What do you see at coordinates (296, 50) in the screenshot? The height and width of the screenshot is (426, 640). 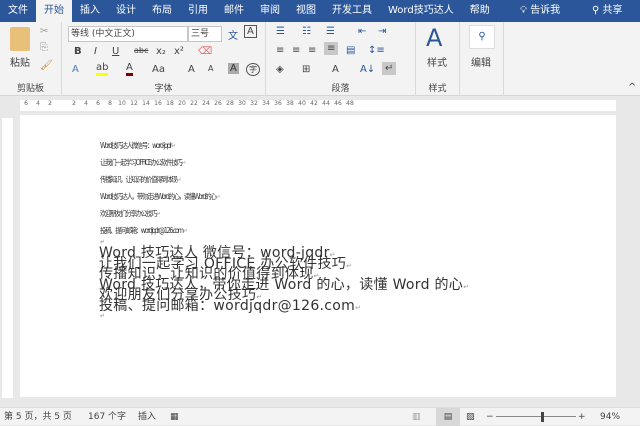 I see `align-center-icon: ≡` at bounding box center [296, 50].